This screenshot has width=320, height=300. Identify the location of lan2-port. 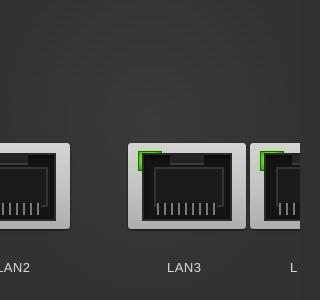
(35, 186).